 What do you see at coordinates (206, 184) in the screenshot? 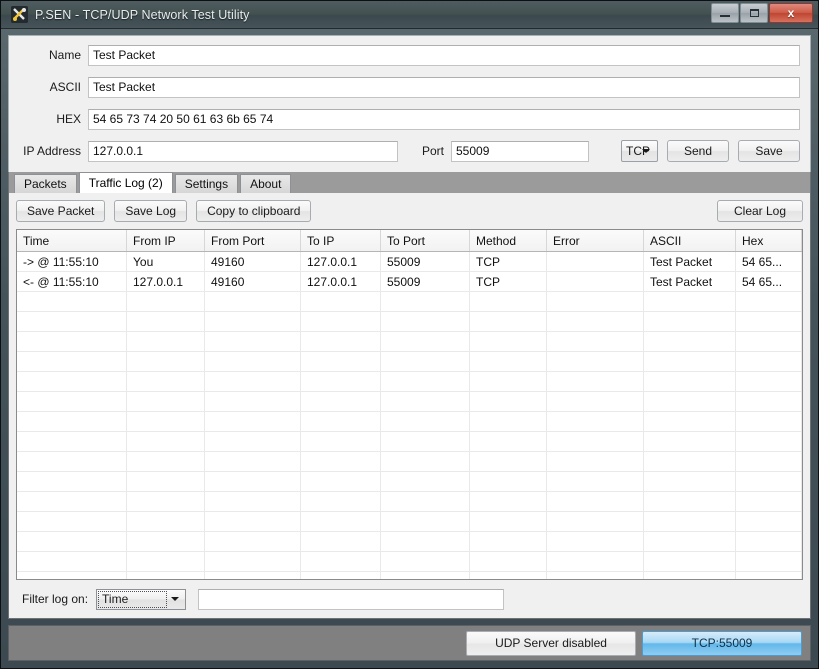
I see `tab-settings: Settings` at bounding box center [206, 184].